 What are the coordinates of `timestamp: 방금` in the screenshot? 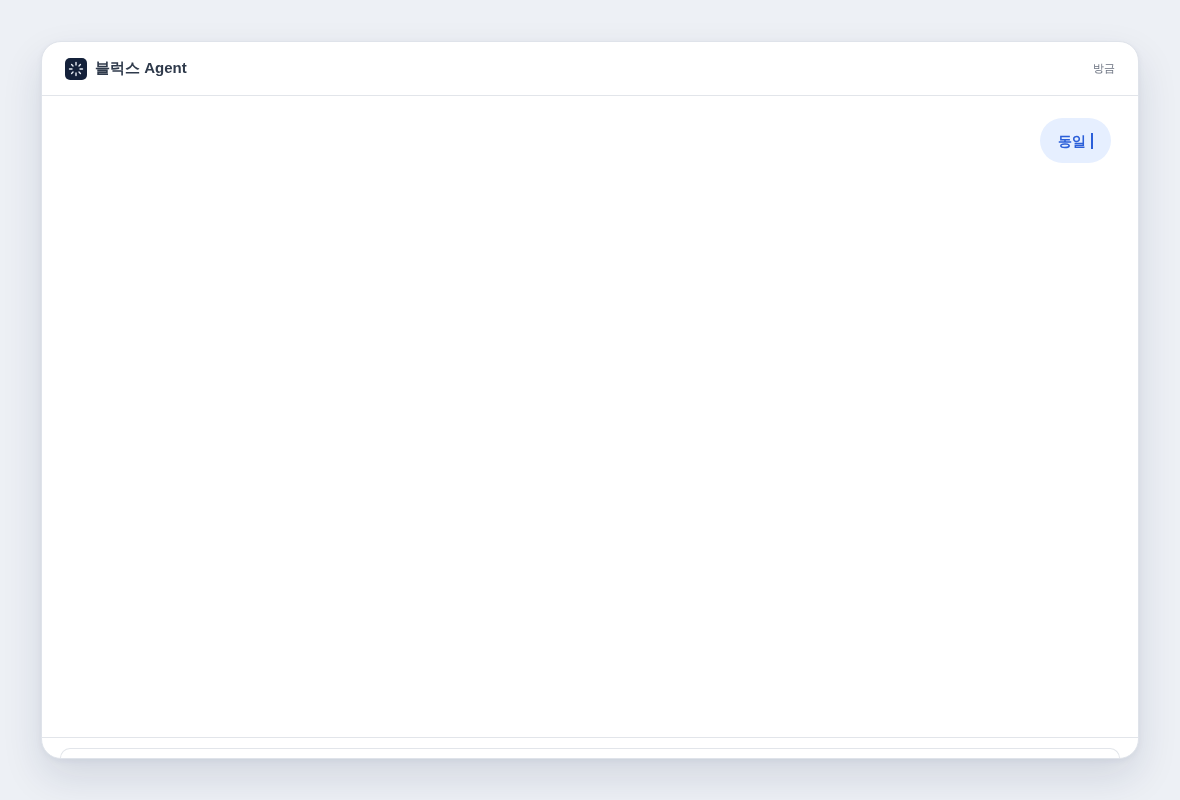 It's located at (1104, 68).